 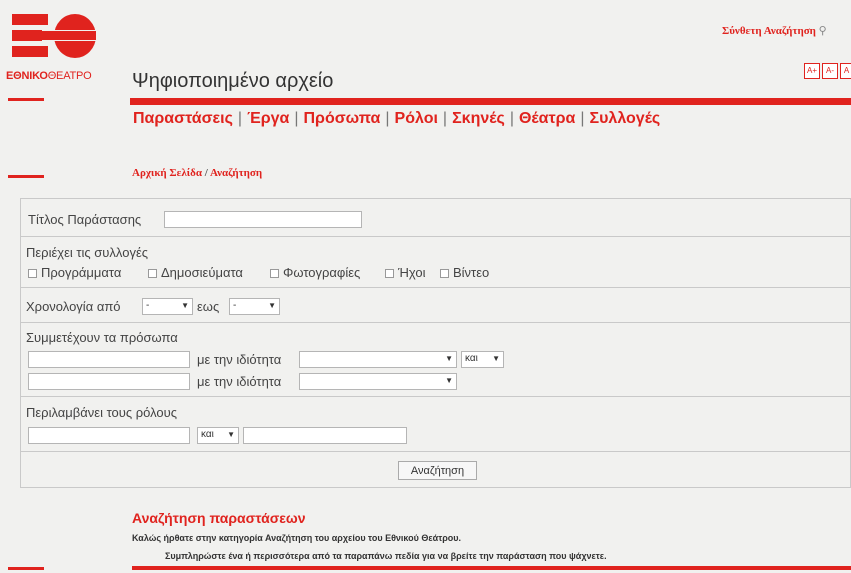 What do you see at coordinates (218, 435) in the screenshot?
I see `role-operator-select: και ▼` at bounding box center [218, 435].